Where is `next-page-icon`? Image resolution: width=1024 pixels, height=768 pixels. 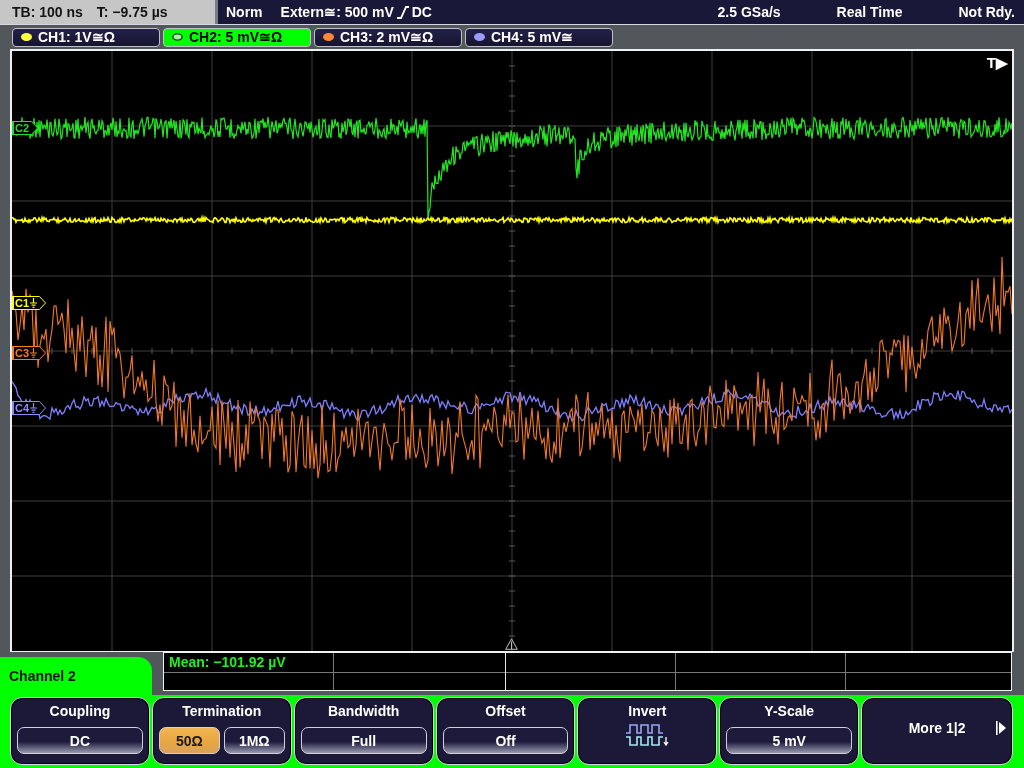
next-page-icon is located at coordinates (1001, 728).